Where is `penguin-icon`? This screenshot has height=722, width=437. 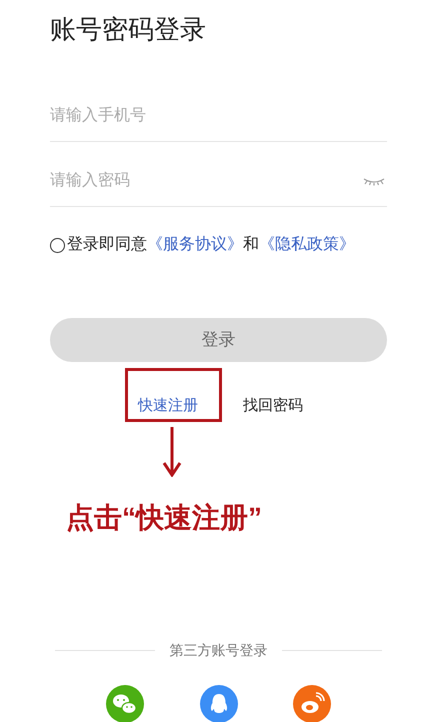 penguin-icon is located at coordinates (219, 703).